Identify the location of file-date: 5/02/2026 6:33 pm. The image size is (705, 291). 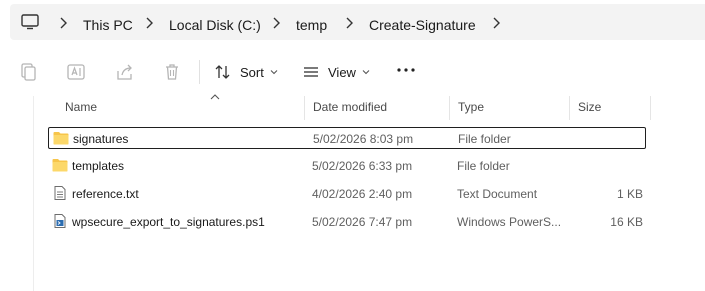
(362, 166).